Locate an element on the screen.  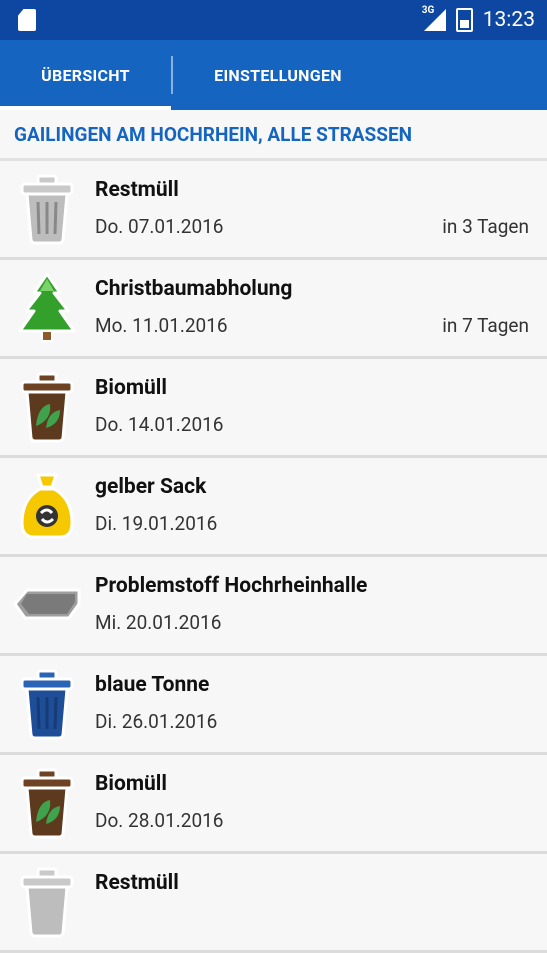
tab-bar: ÜBERSICHT EINSTELLUNGEN is located at coordinates (273, 75).